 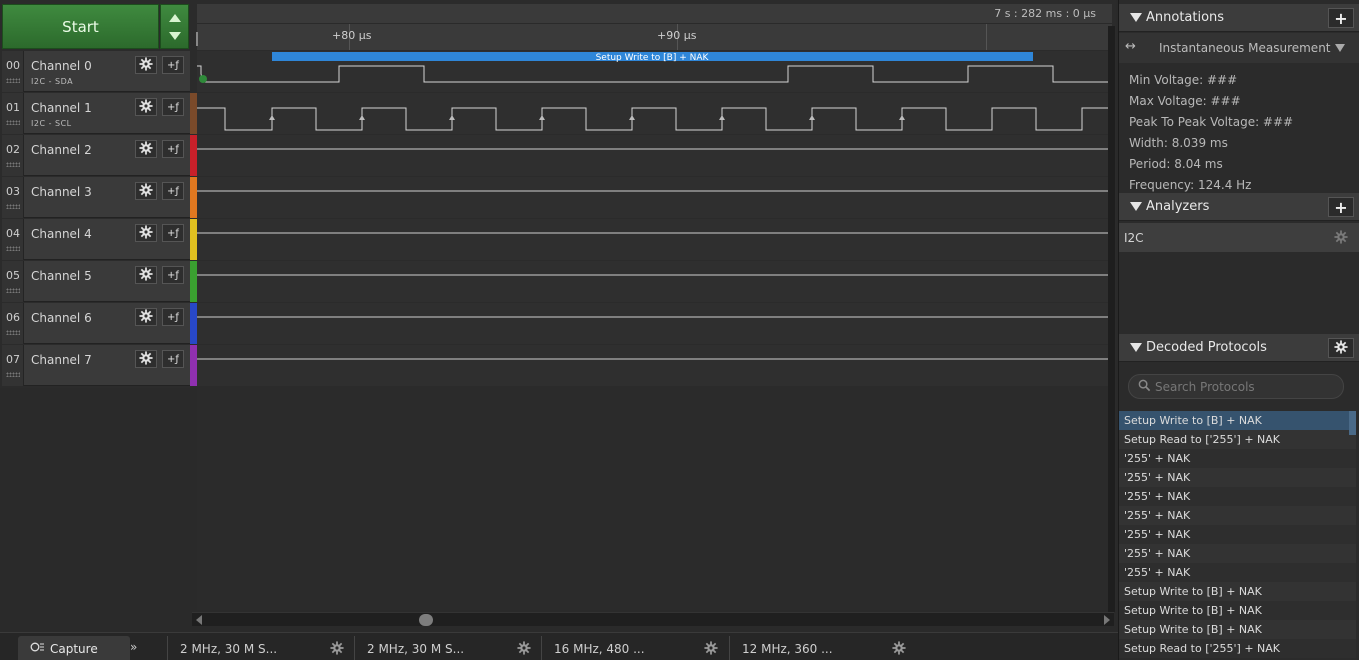 I want to click on channel-number-box: 07, so click(x=13, y=365).